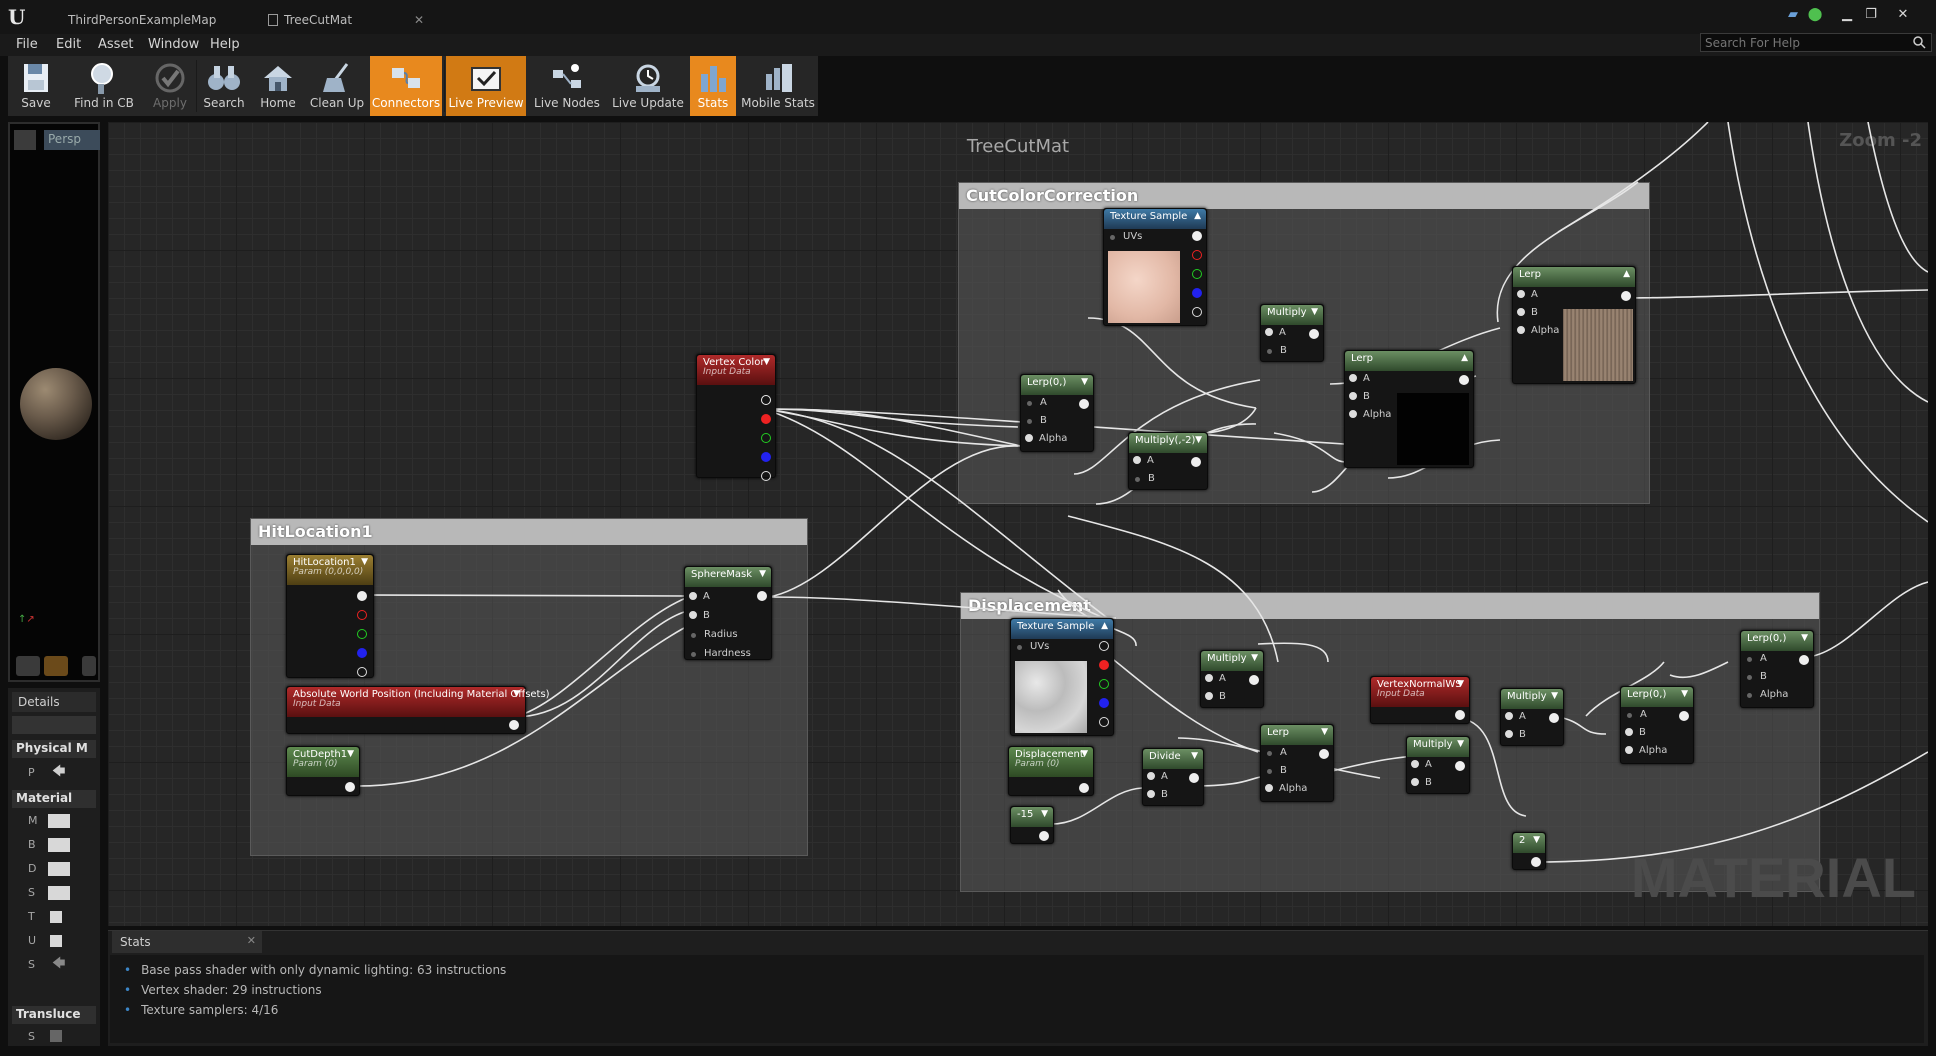 The width and height of the screenshot is (1936, 1056). I want to click on node-lerp-zero-displacement-a: Lerp(0,) ▼ A B Alpha, so click(1657, 725).